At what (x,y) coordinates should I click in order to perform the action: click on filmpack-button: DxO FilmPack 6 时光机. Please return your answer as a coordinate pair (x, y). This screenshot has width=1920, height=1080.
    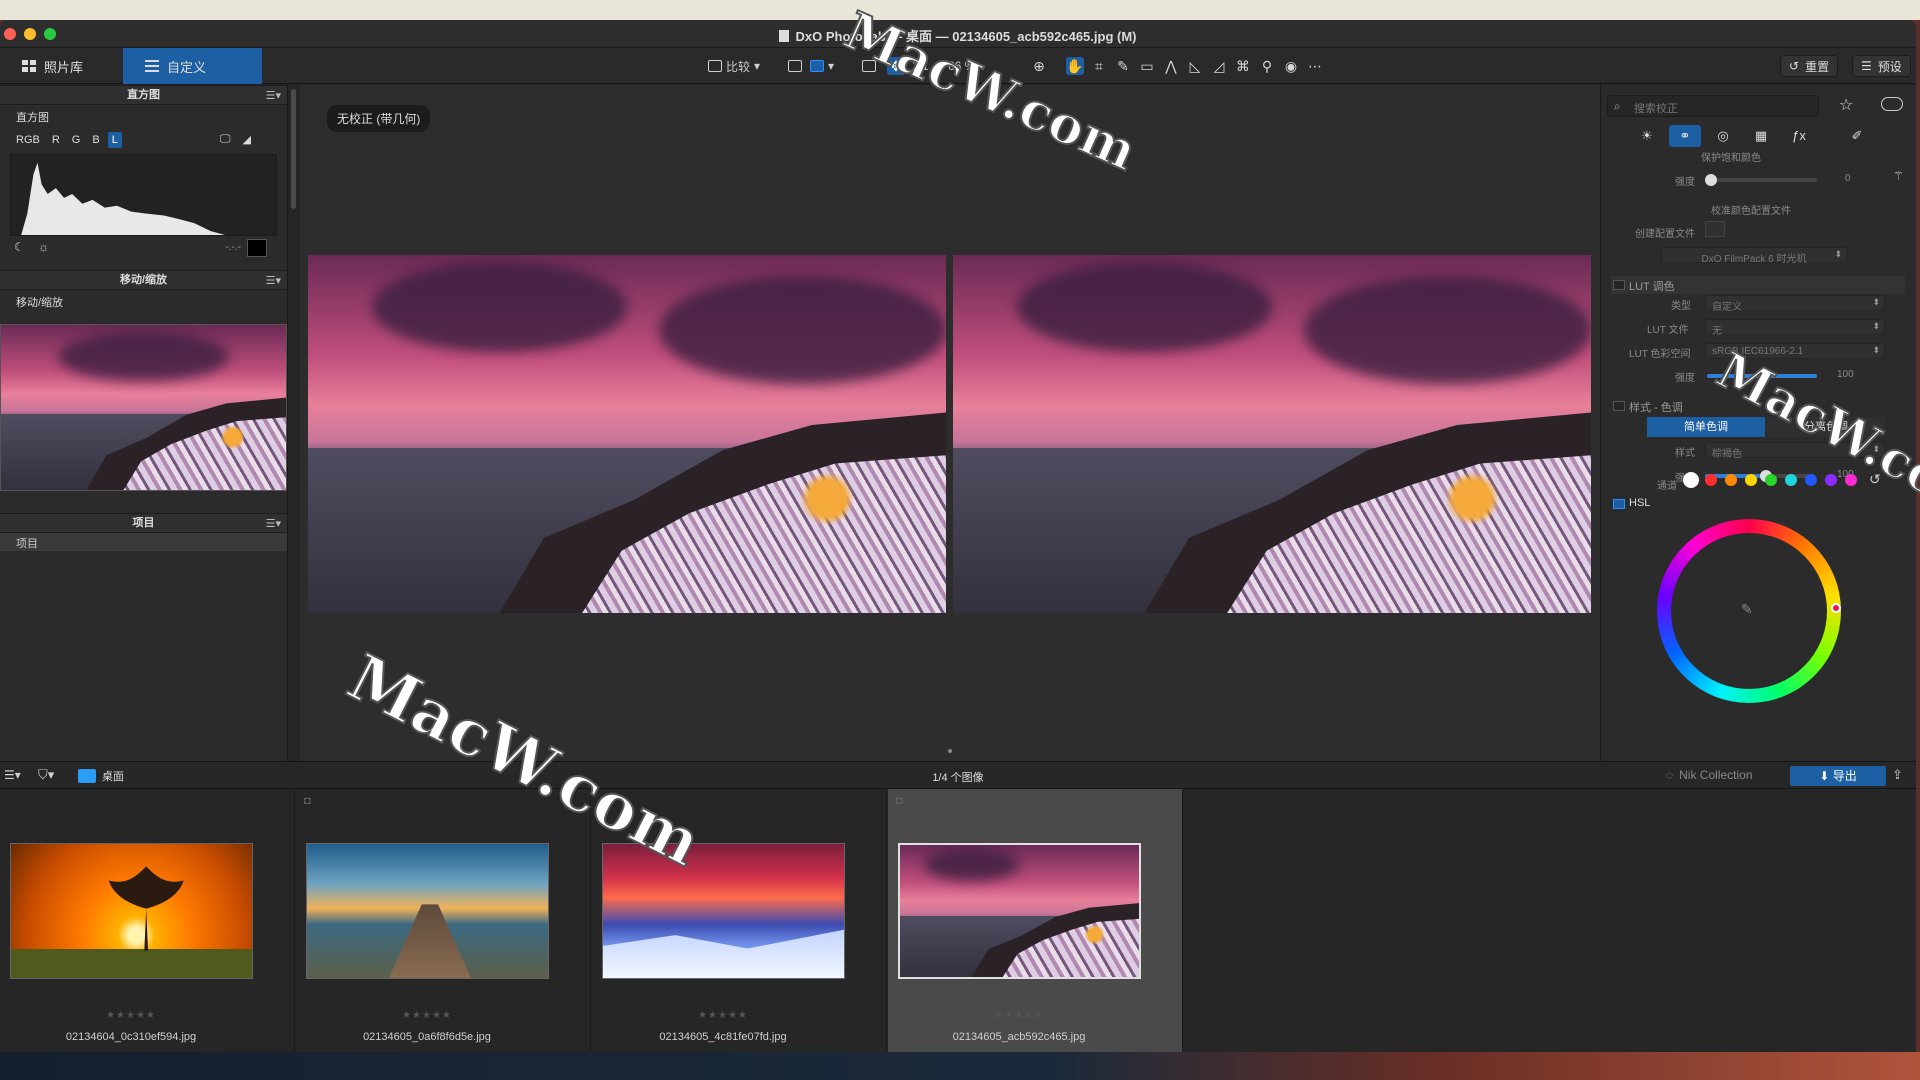
    Looking at the image, I should click on (1754, 256).